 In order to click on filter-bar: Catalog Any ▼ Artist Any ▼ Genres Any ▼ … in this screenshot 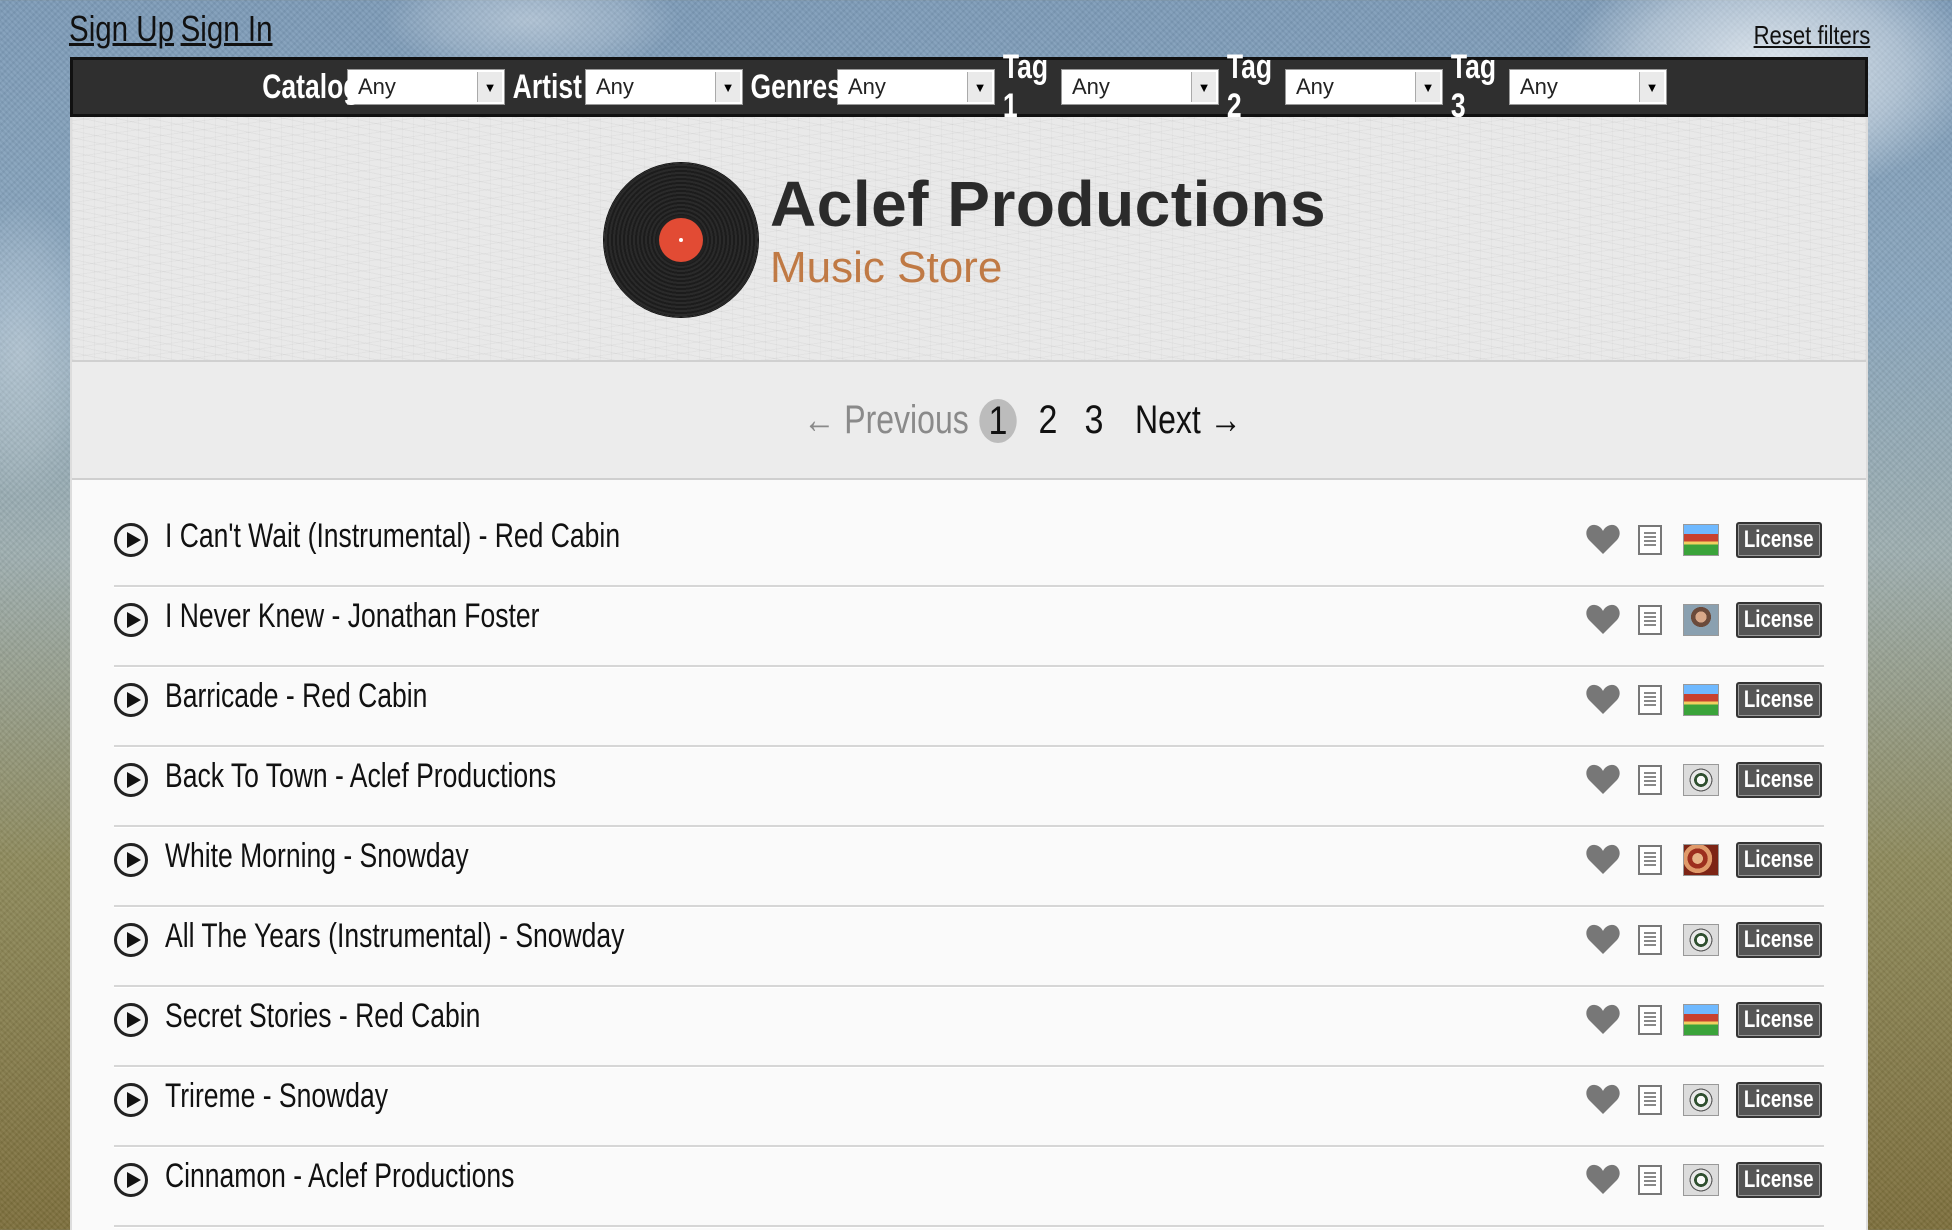, I will do `click(969, 86)`.